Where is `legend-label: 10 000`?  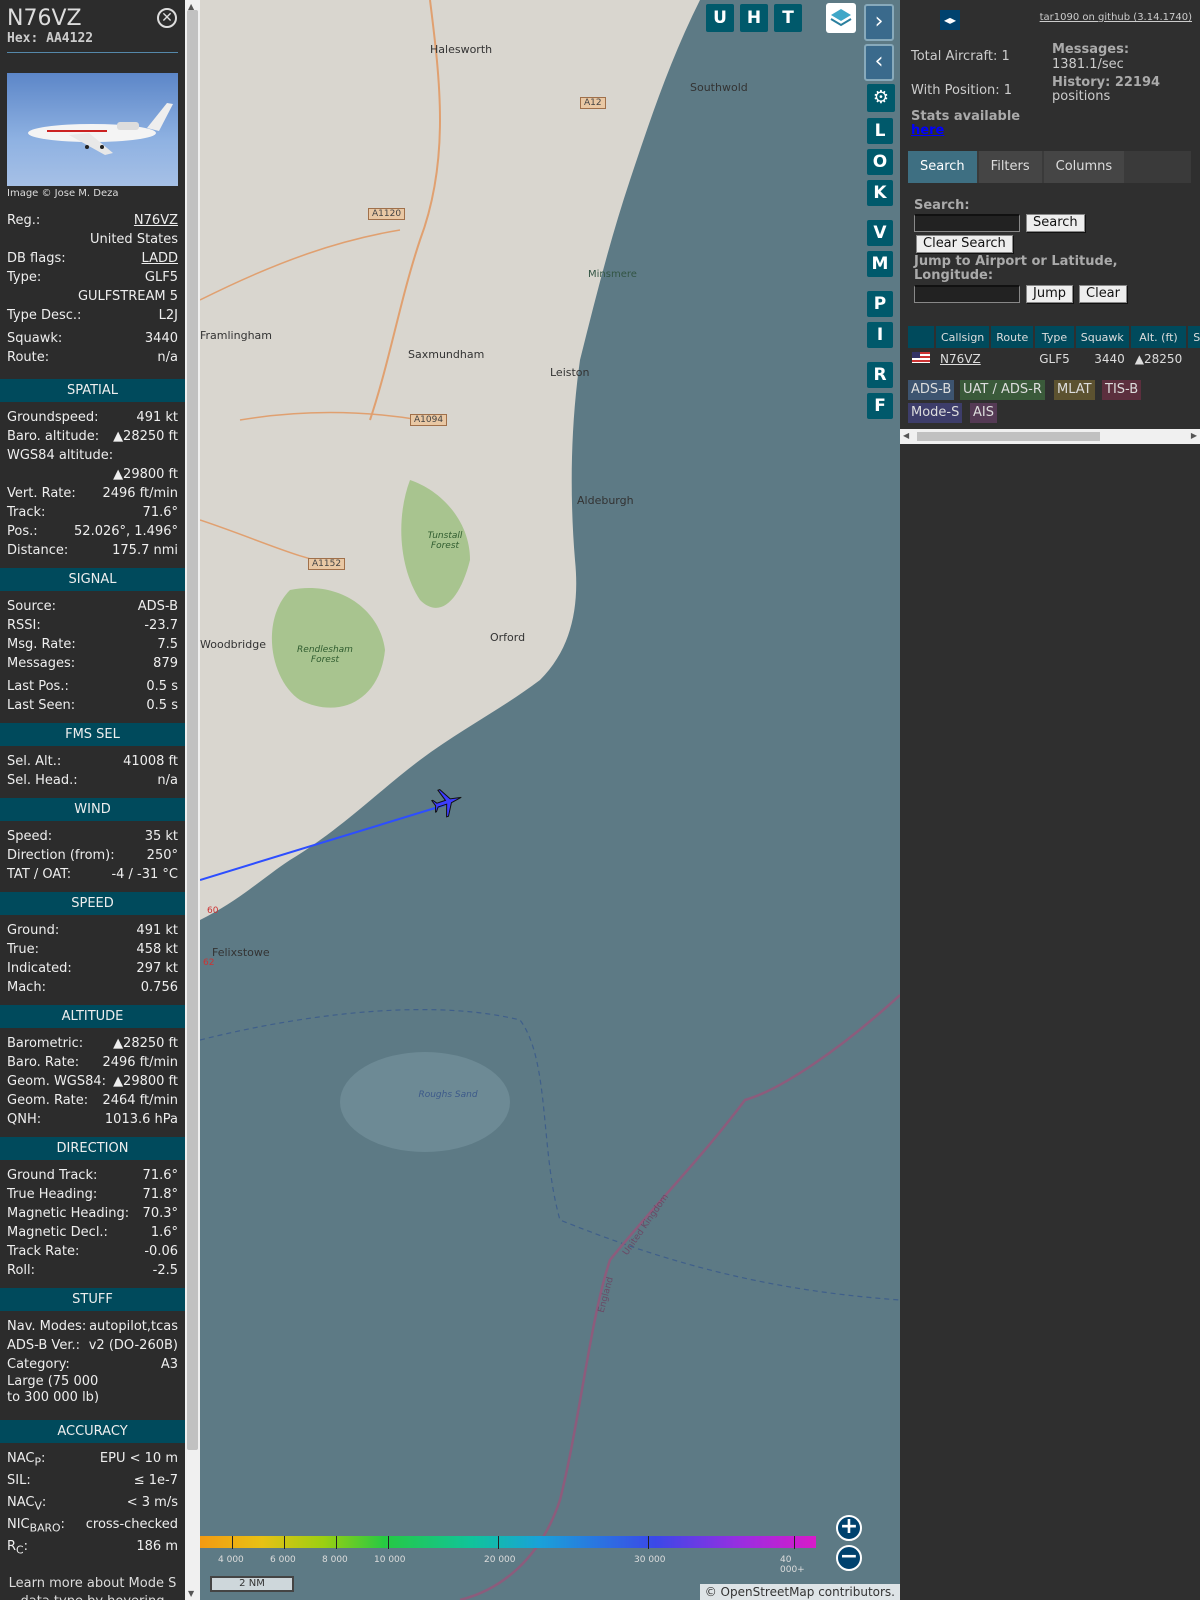 legend-label: 10 000 is located at coordinates (390, 1560).